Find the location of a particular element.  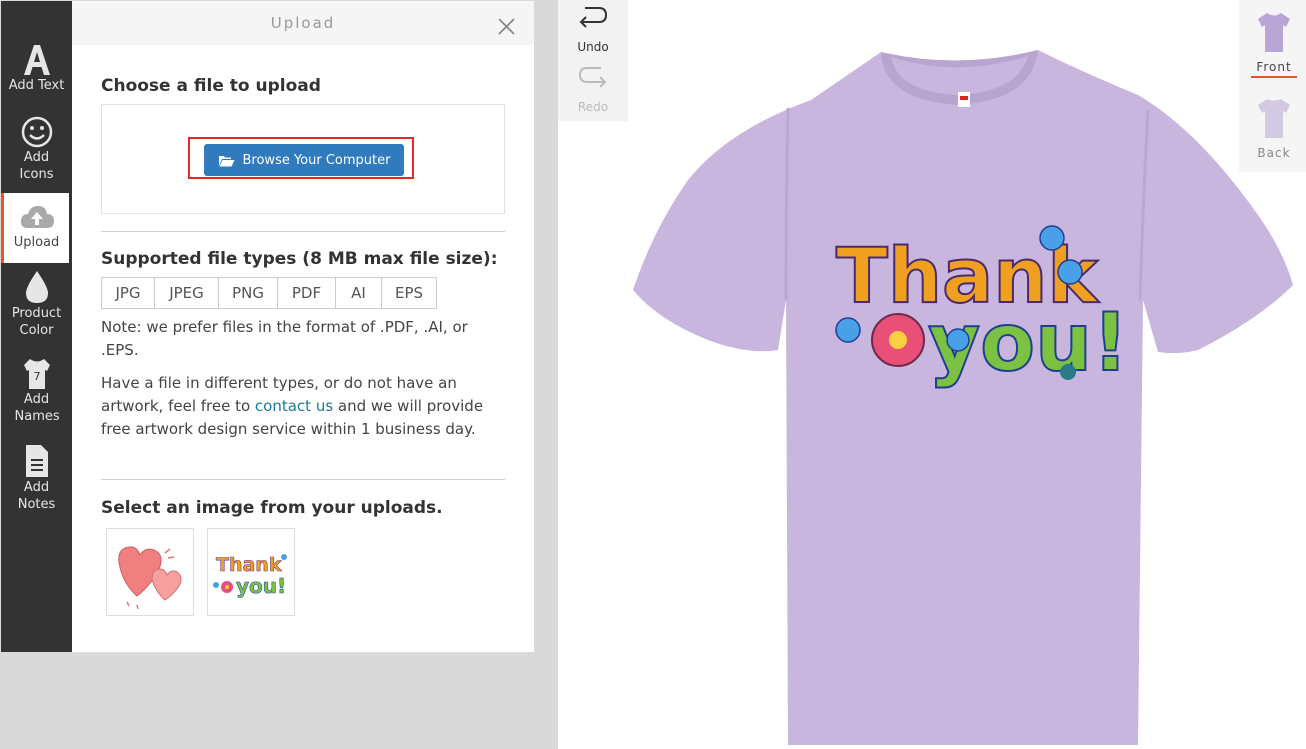

panel-title: Upload is located at coordinates (303, 23).